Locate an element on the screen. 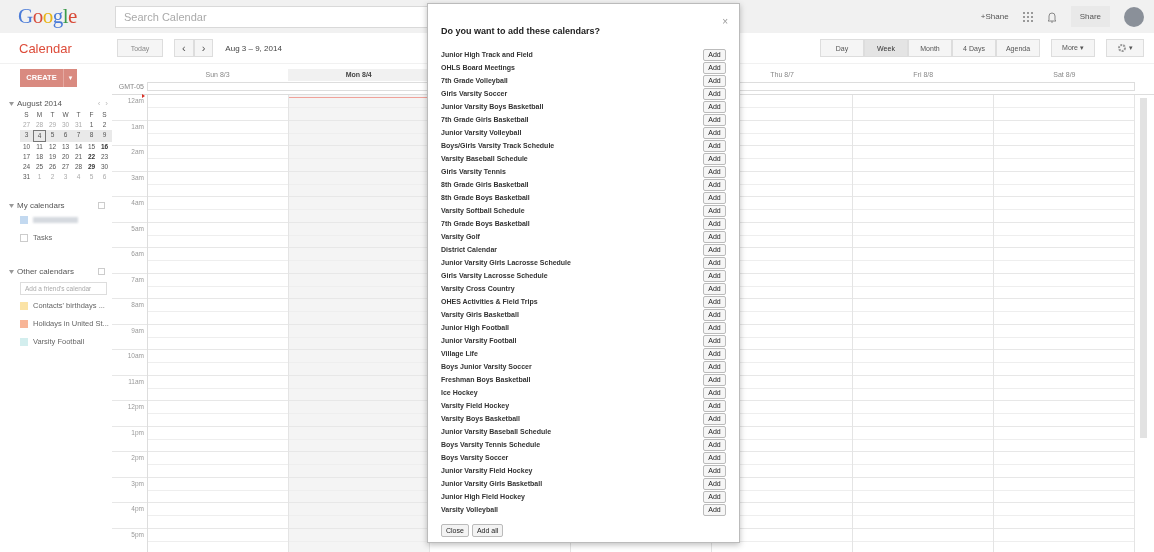 The width and height of the screenshot is (1154, 552). apps-grid-icon is located at coordinates (1027, 16).